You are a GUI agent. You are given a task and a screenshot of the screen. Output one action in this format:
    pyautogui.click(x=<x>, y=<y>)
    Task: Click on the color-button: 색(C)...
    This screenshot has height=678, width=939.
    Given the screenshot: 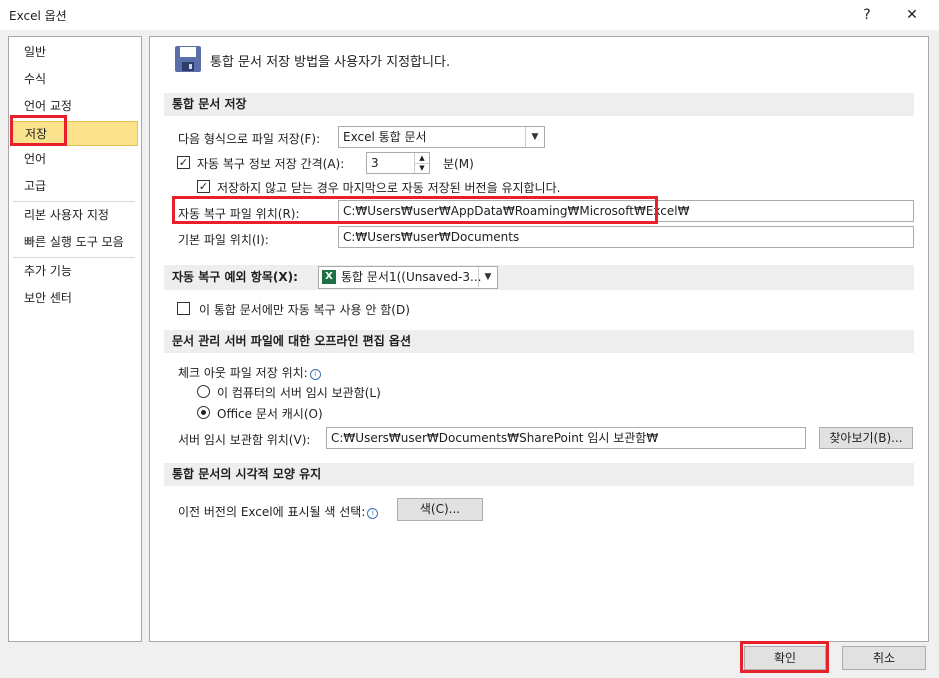 What is the action you would take?
    pyautogui.click(x=440, y=509)
    